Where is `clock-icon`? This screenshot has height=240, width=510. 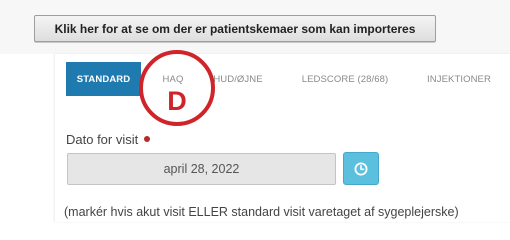
clock-icon is located at coordinates (361, 168).